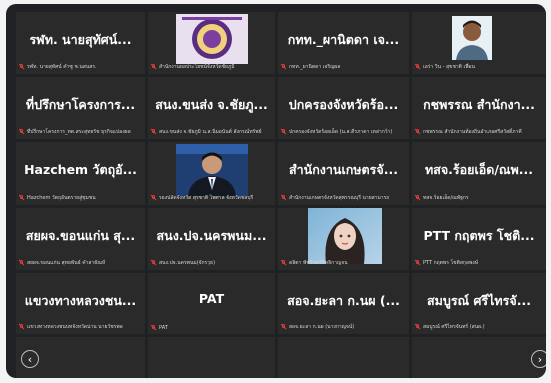 The width and height of the screenshot is (551, 383). Describe the element at coordinates (80, 327) in the screenshot. I see `participant-caption: แขวงทางหลวงชนบทจังหวัดน่าน นายวัชรพล` at that location.